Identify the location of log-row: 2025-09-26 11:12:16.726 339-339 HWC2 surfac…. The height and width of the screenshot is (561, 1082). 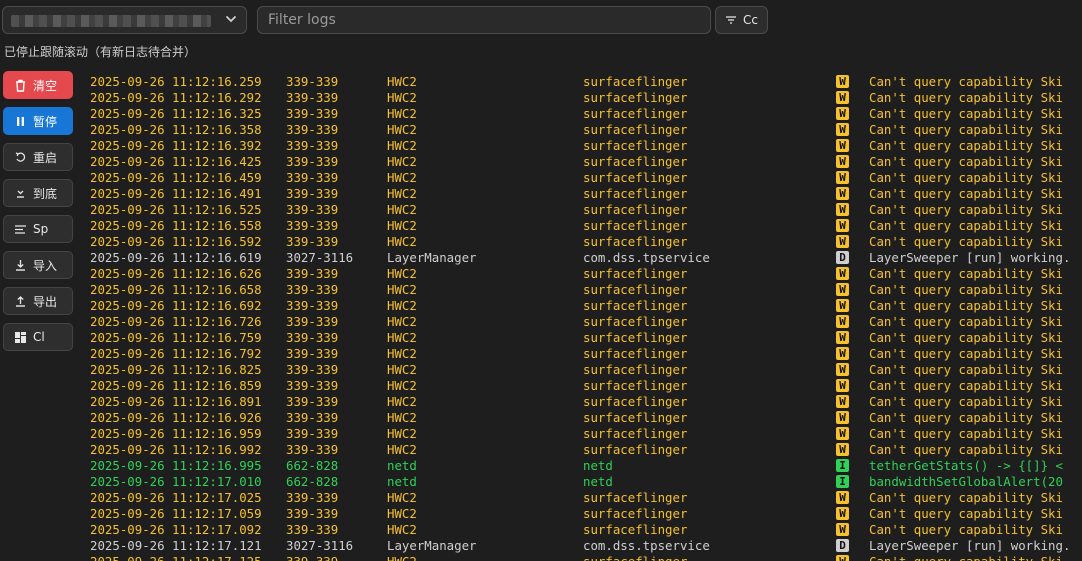
(583, 322).